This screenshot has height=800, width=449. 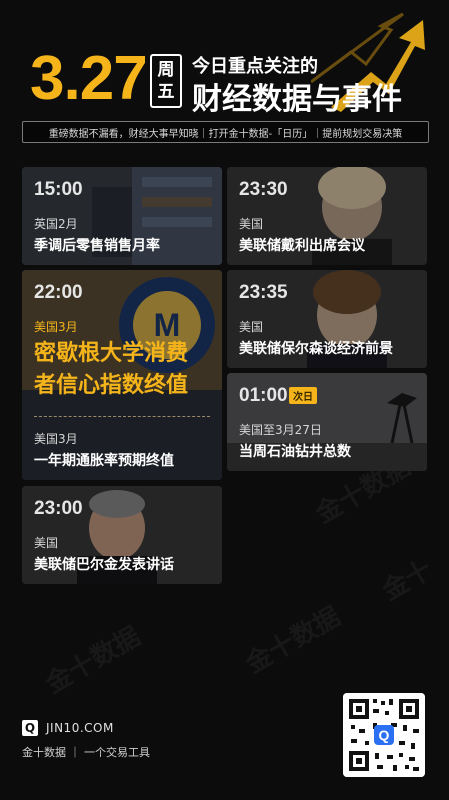 I want to click on event-time: 15:00, so click(x=58, y=189).